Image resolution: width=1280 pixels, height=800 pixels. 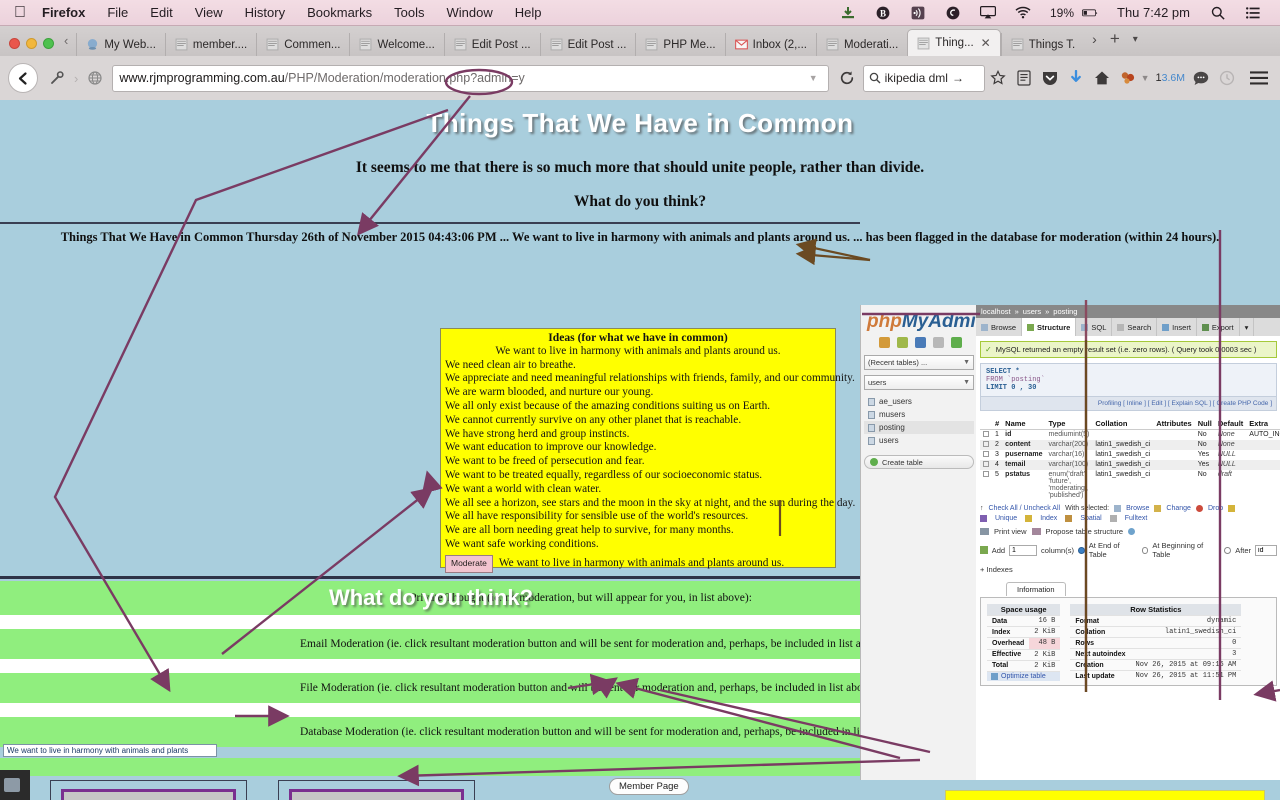 I want to click on col-collation: Collation, so click(x=1123, y=424).